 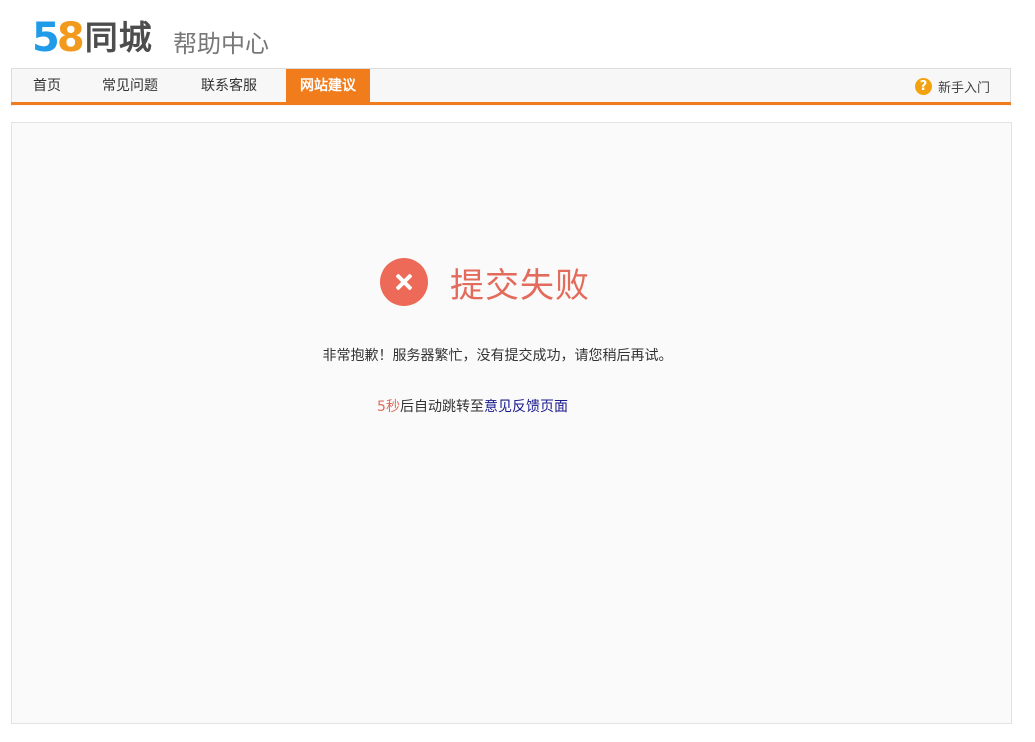 What do you see at coordinates (497, 356) in the screenshot?
I see `fail-message: 非常抱歉！服务器繁忙，没有提交成功，请您稍后再试。` at bounding box center [497, 356].